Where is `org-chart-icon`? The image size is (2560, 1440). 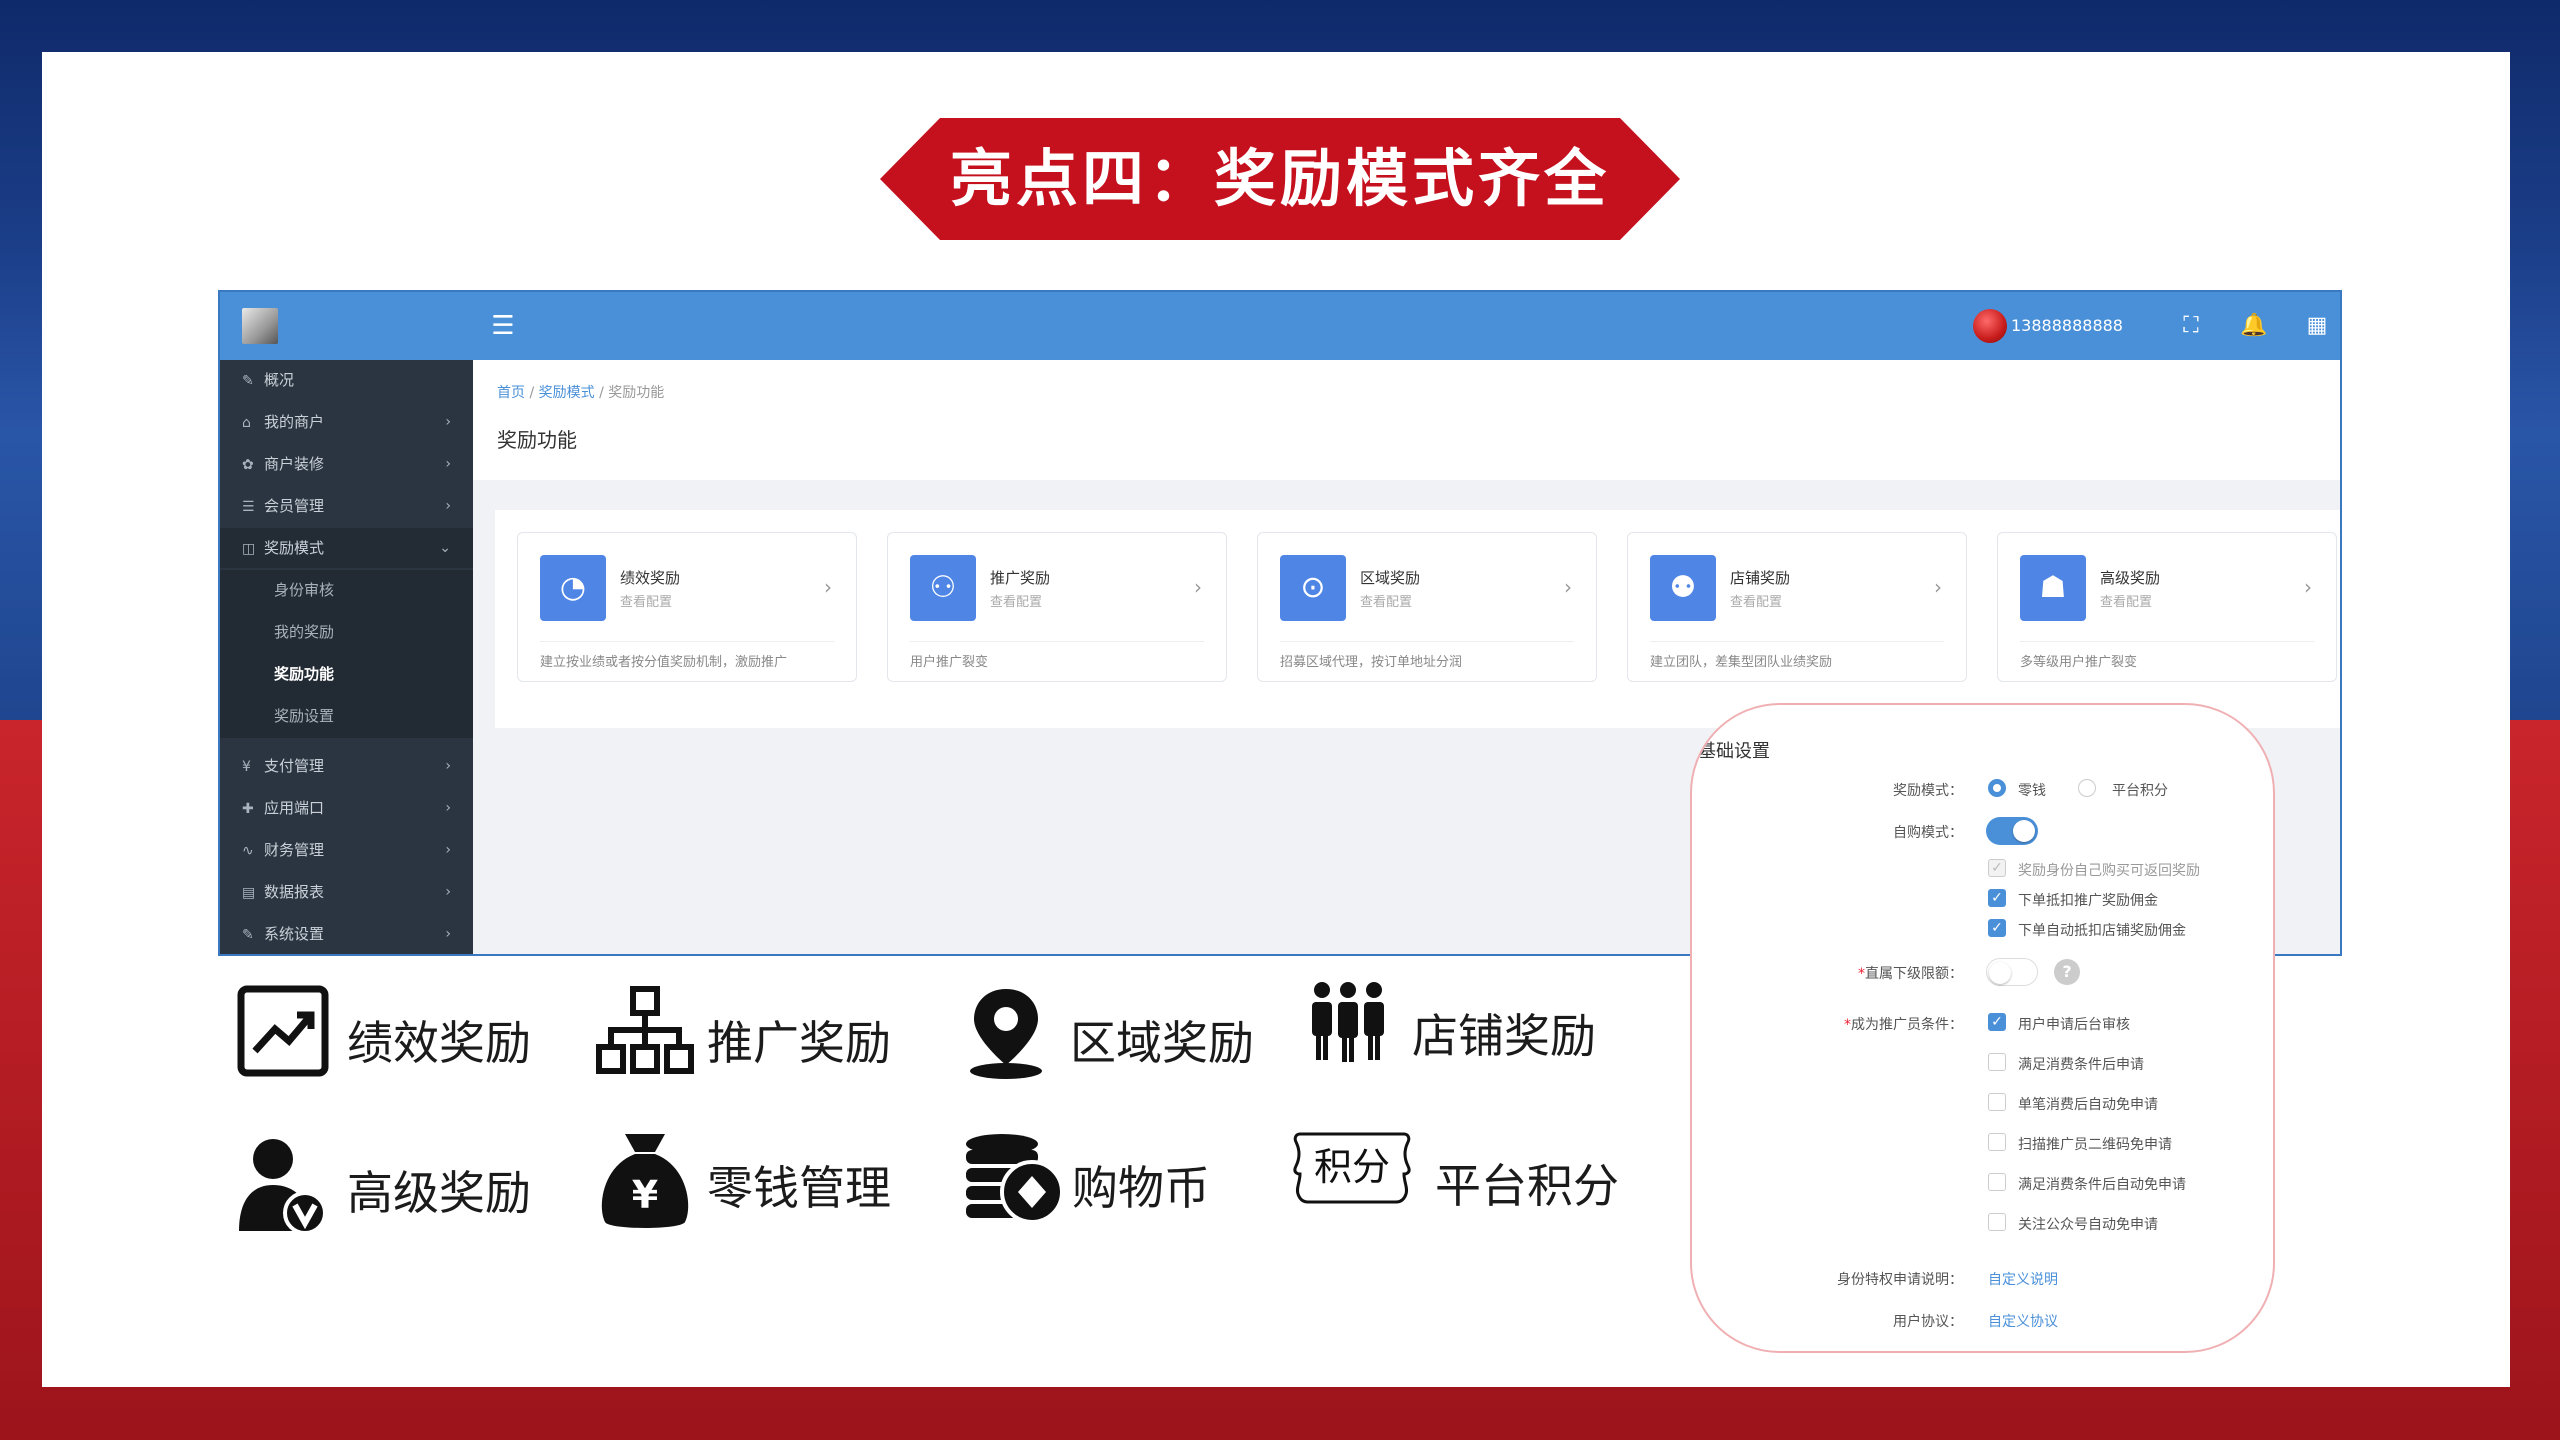
org-chart-icon is located at coordinates (644, 1035).